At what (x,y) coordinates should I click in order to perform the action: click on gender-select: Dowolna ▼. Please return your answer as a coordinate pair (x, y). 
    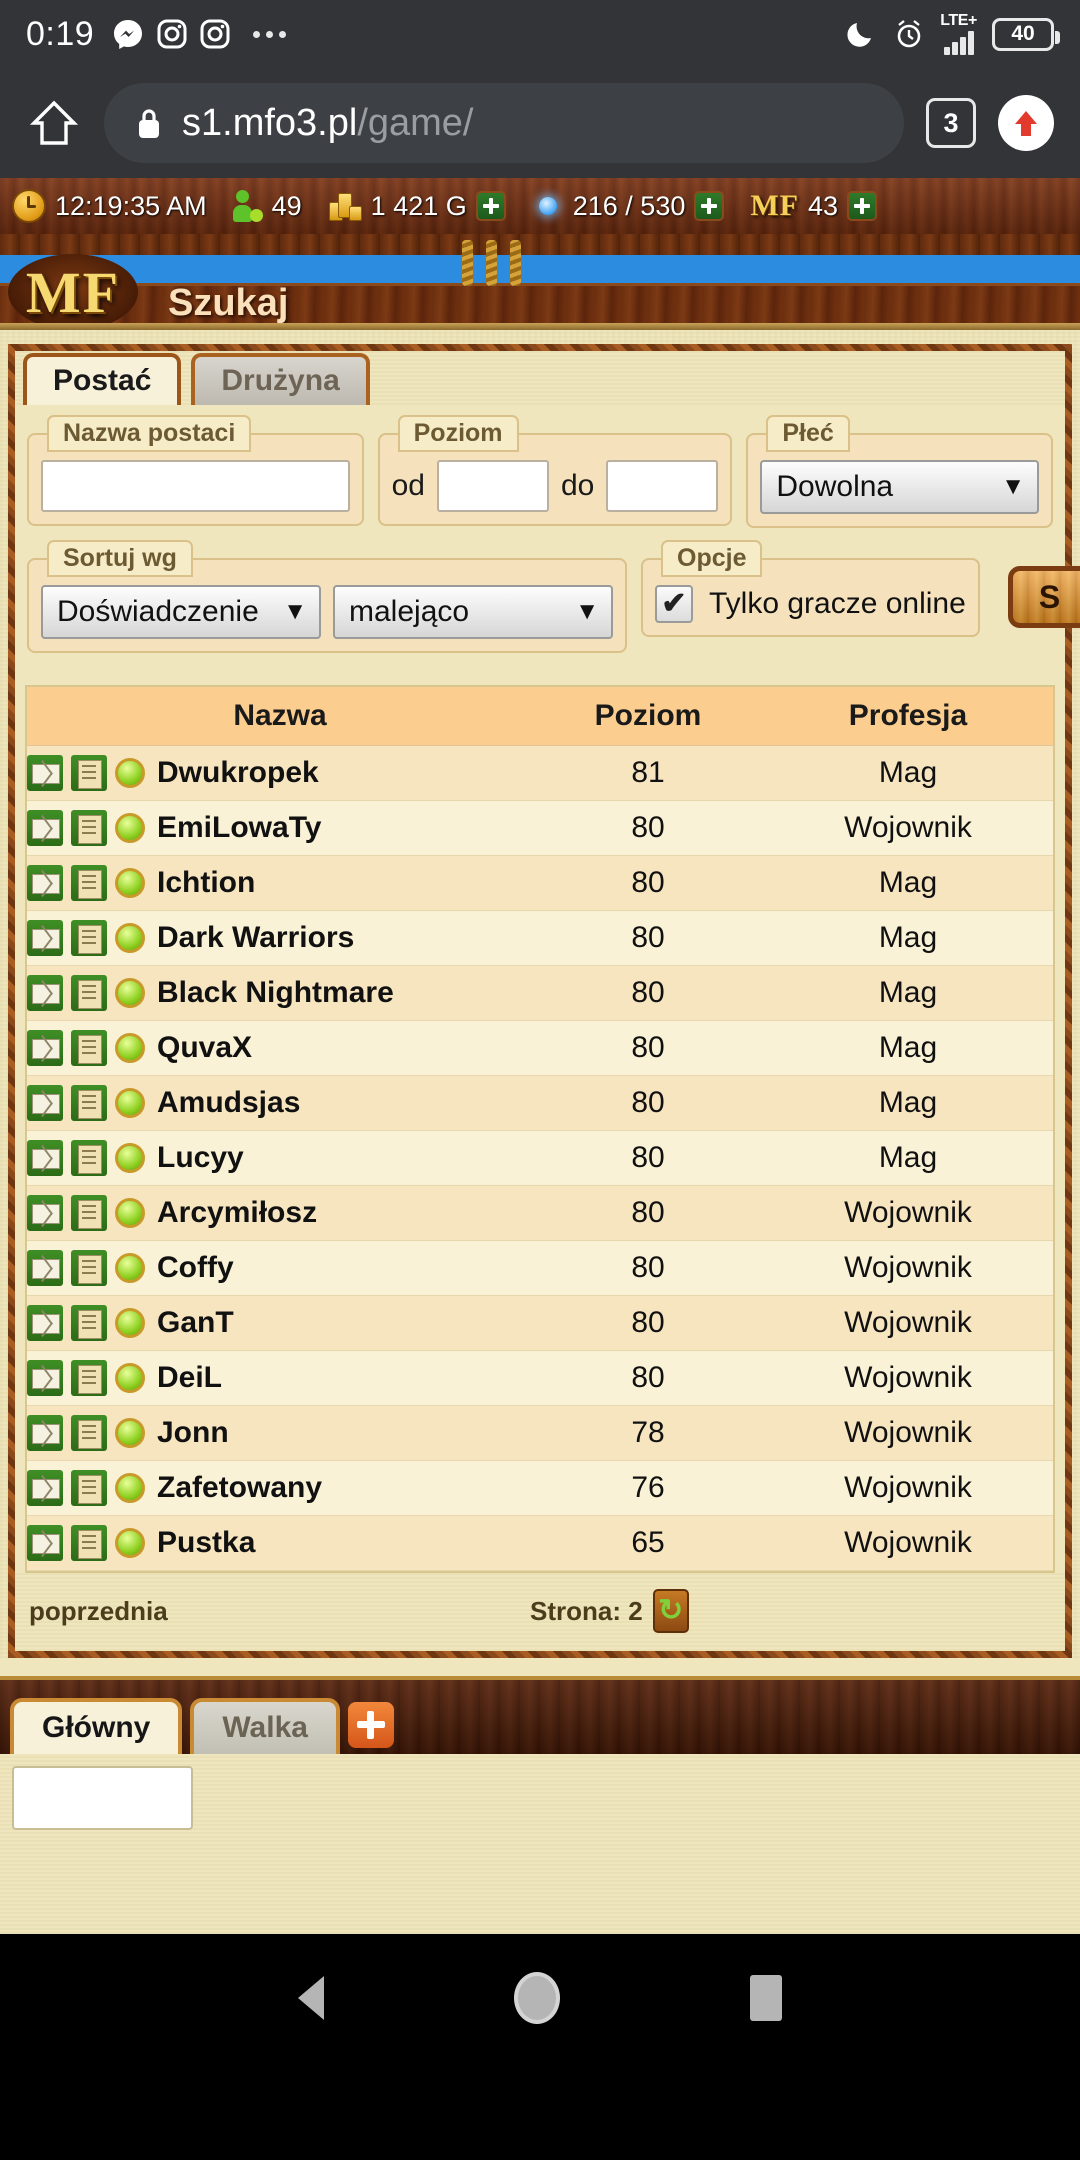
    Looking at the image, I should click on (899, 487).